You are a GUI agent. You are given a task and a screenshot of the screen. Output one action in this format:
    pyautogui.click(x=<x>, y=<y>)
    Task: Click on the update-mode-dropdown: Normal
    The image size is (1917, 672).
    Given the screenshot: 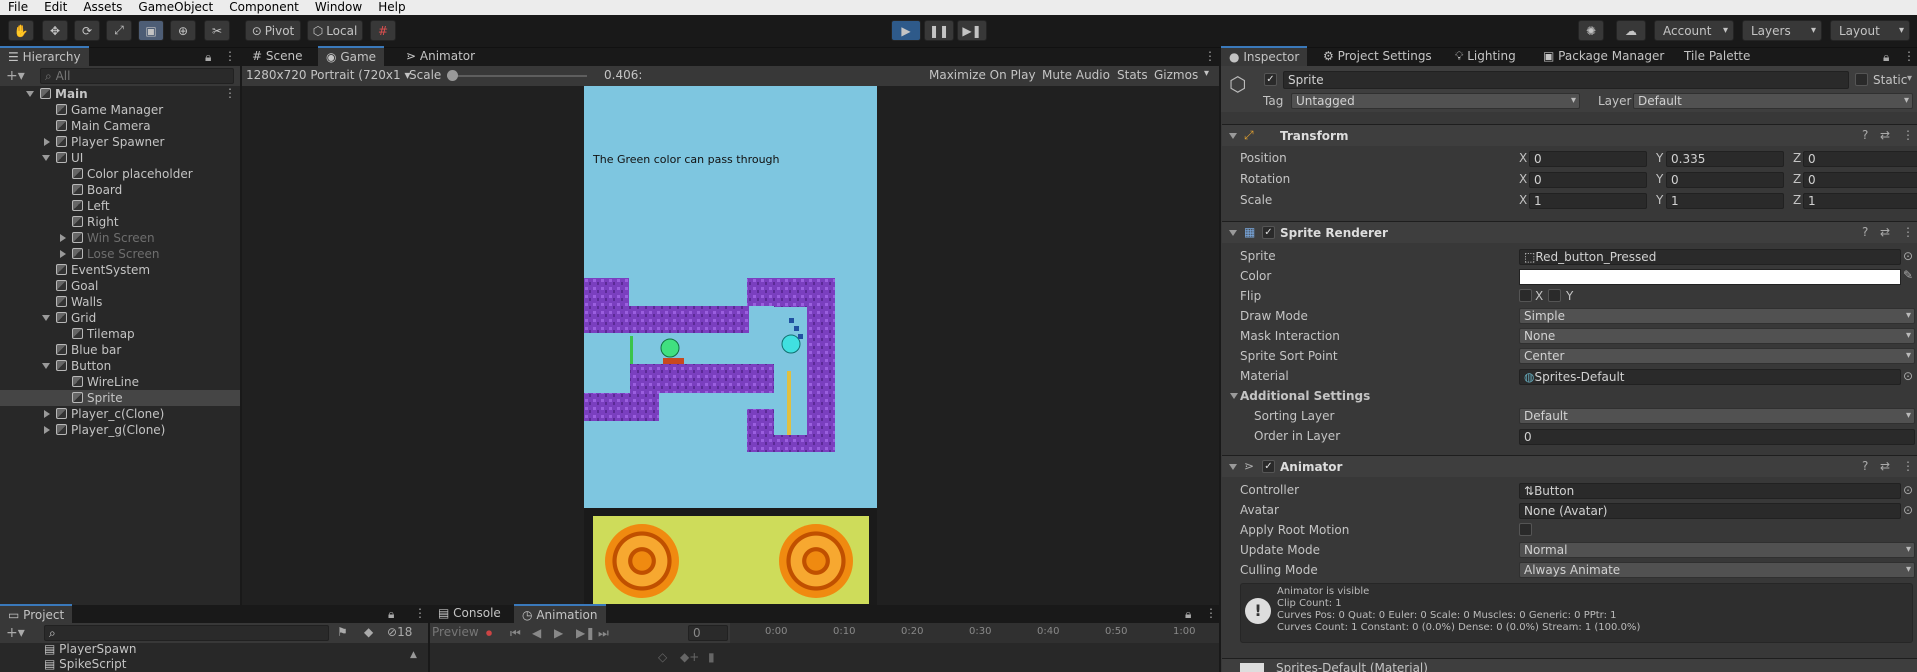 What is the action you would take?
    pyautogui.click(x=1717, y=550)
    